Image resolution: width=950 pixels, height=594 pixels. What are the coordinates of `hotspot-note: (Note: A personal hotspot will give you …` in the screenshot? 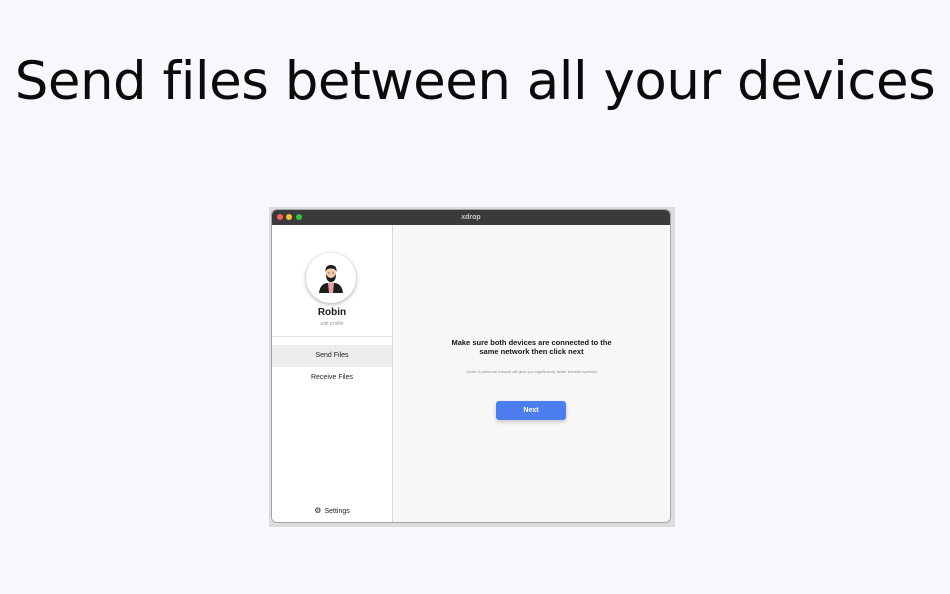 It's located at (531, 371).